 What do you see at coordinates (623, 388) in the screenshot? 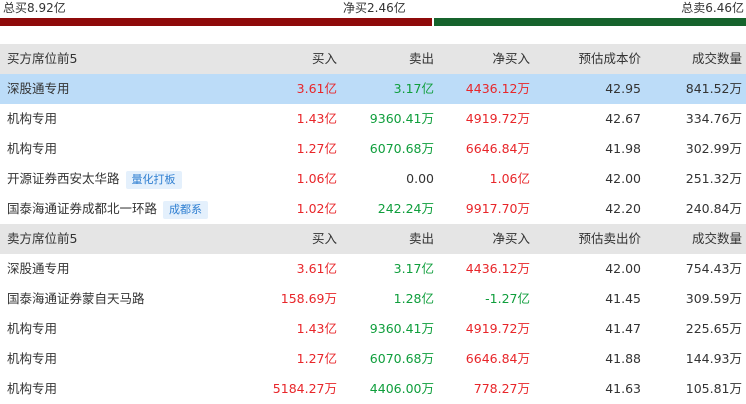
I see `est-price: 41.63` at bounding box center [623, 388].